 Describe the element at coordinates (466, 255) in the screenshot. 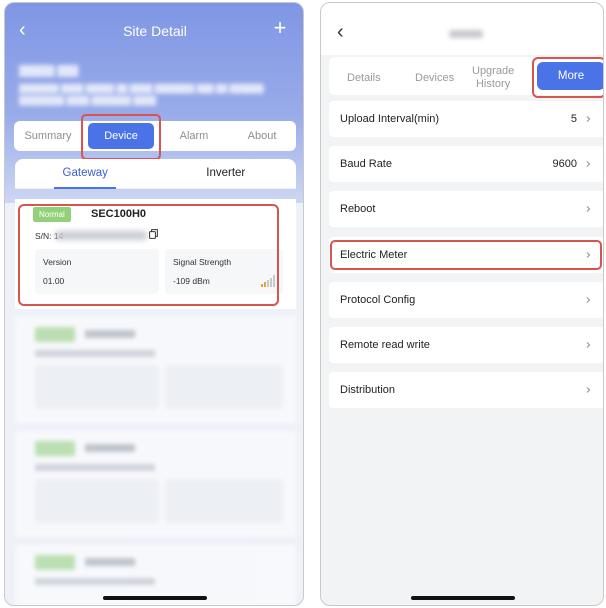

I see `electric-meter-highlight` at that location.